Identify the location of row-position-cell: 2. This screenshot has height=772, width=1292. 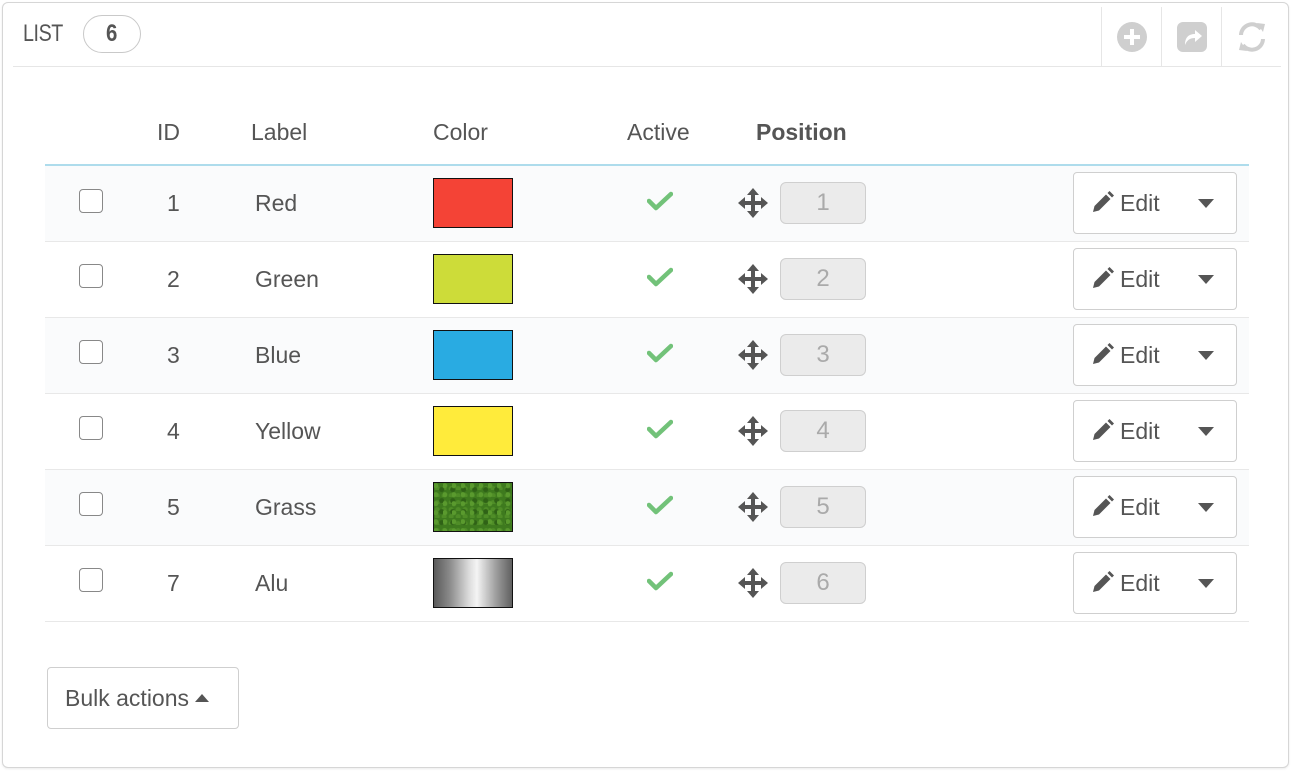
(902, 279).